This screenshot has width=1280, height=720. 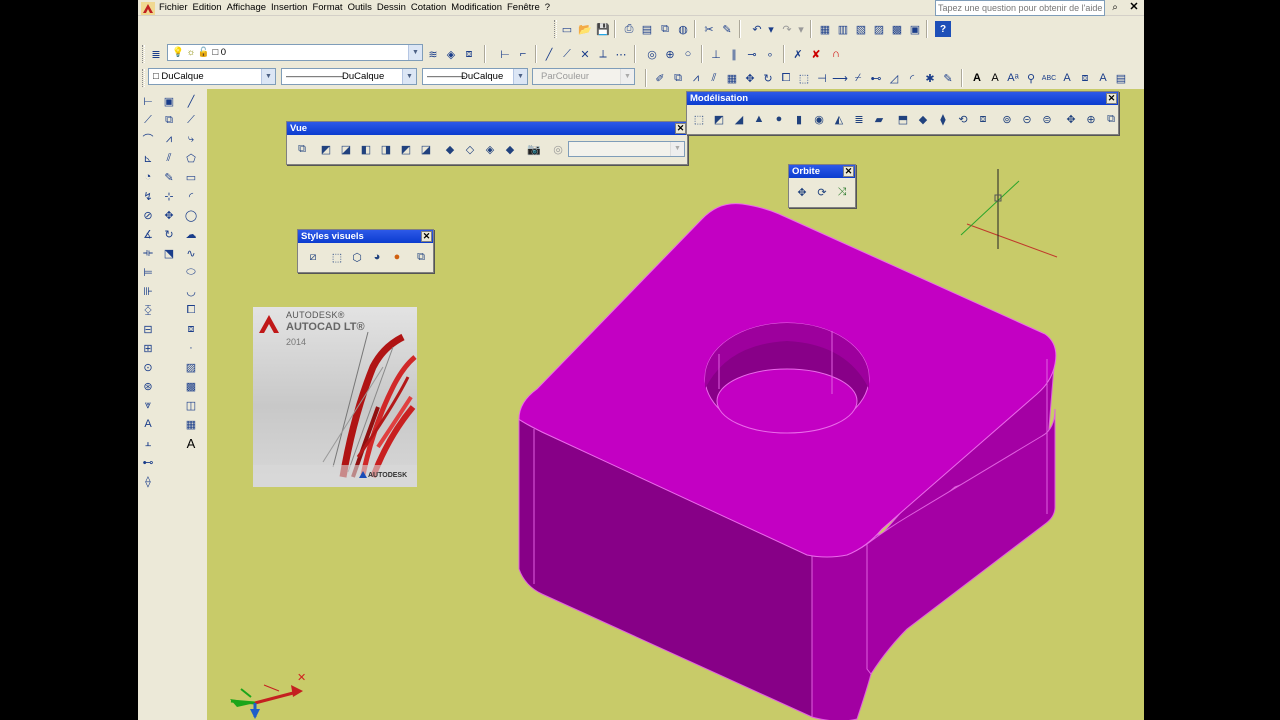 I want to click on dashes-icon: ⋯, so click(x=621, y=54).